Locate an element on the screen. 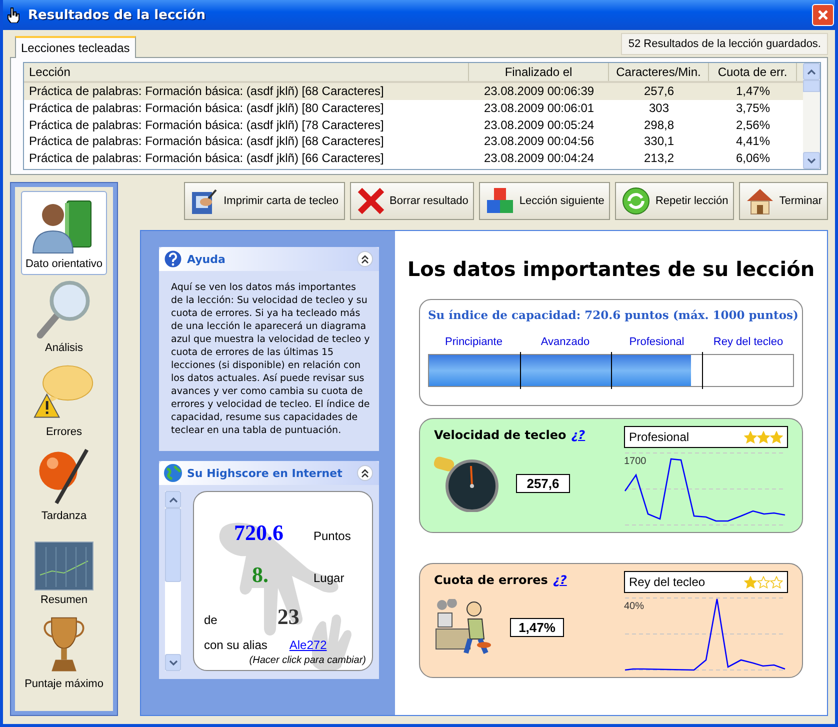  table-row: Práctica de palabras: Formación básica: (asdf jklñ) [66 Caracteres] 23.08.2009 00:04:24 213,2 6,06% is located at coordinates (413, 158).